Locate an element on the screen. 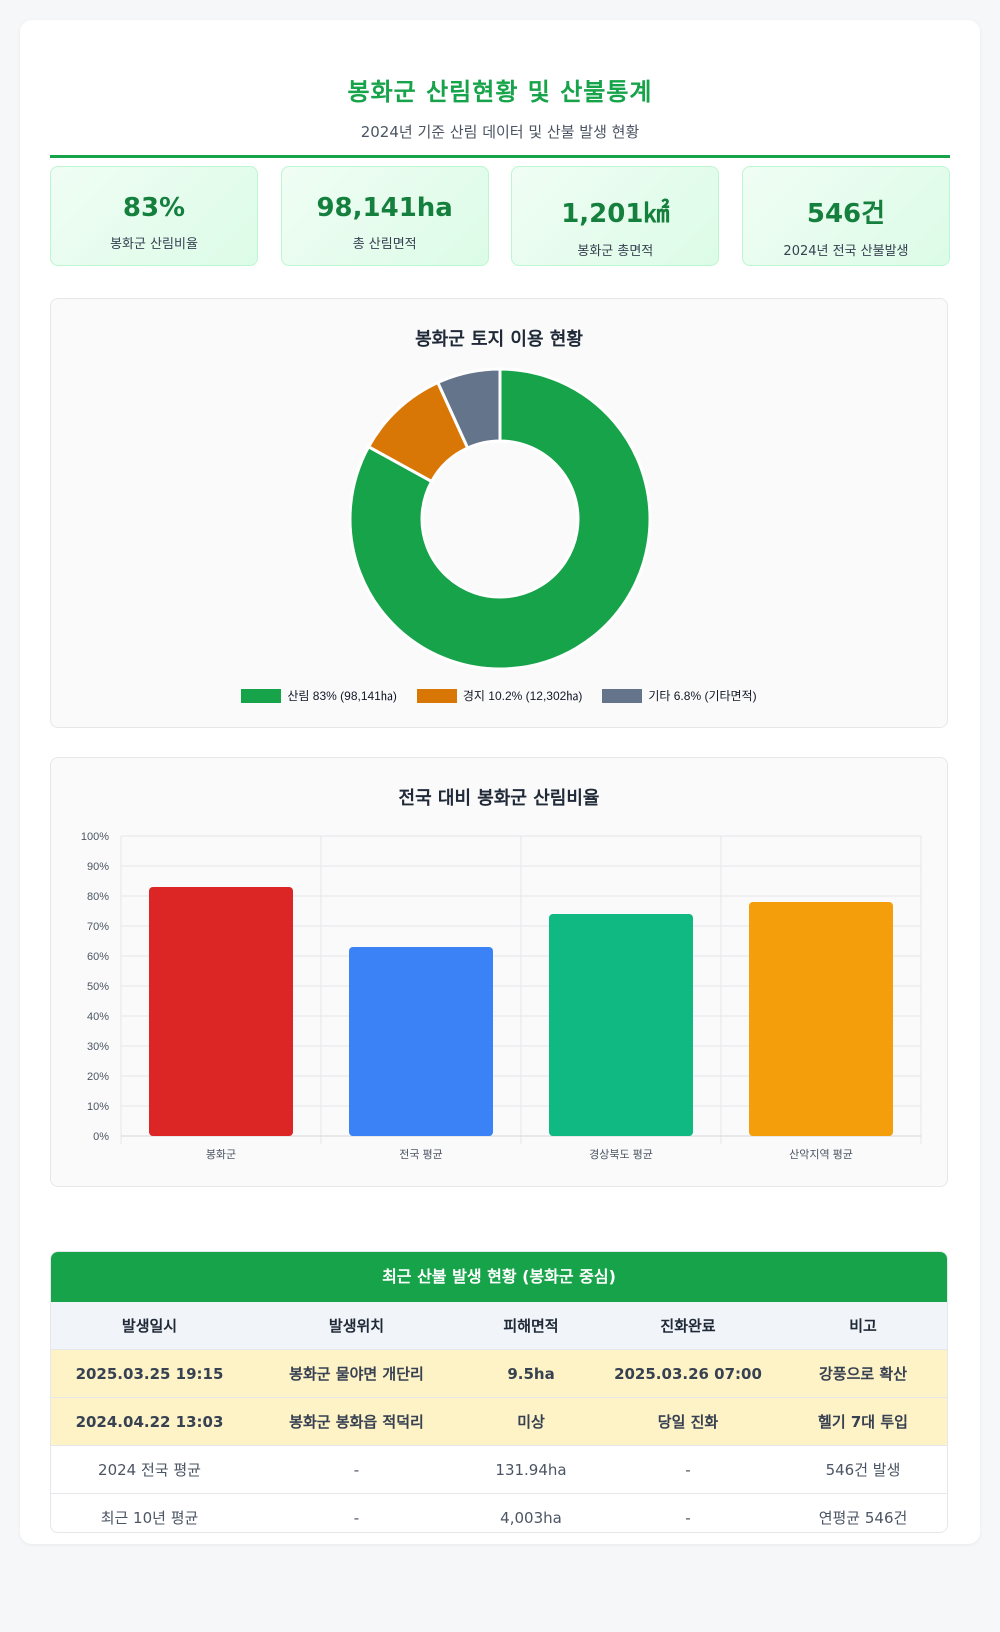 The height and width of the screenshot is (1632, 1000). col-header: 발생일시 is located at coordinates (149, 1326).